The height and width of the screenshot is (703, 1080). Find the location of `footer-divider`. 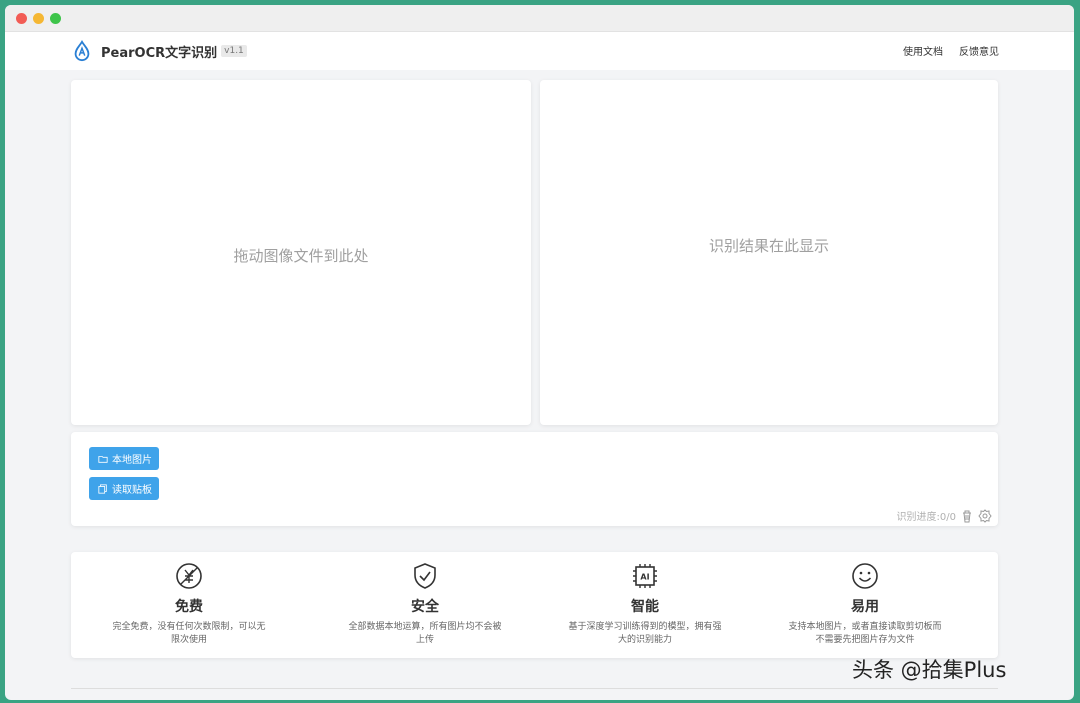

footer-divider is located at coordinates (534, 688).